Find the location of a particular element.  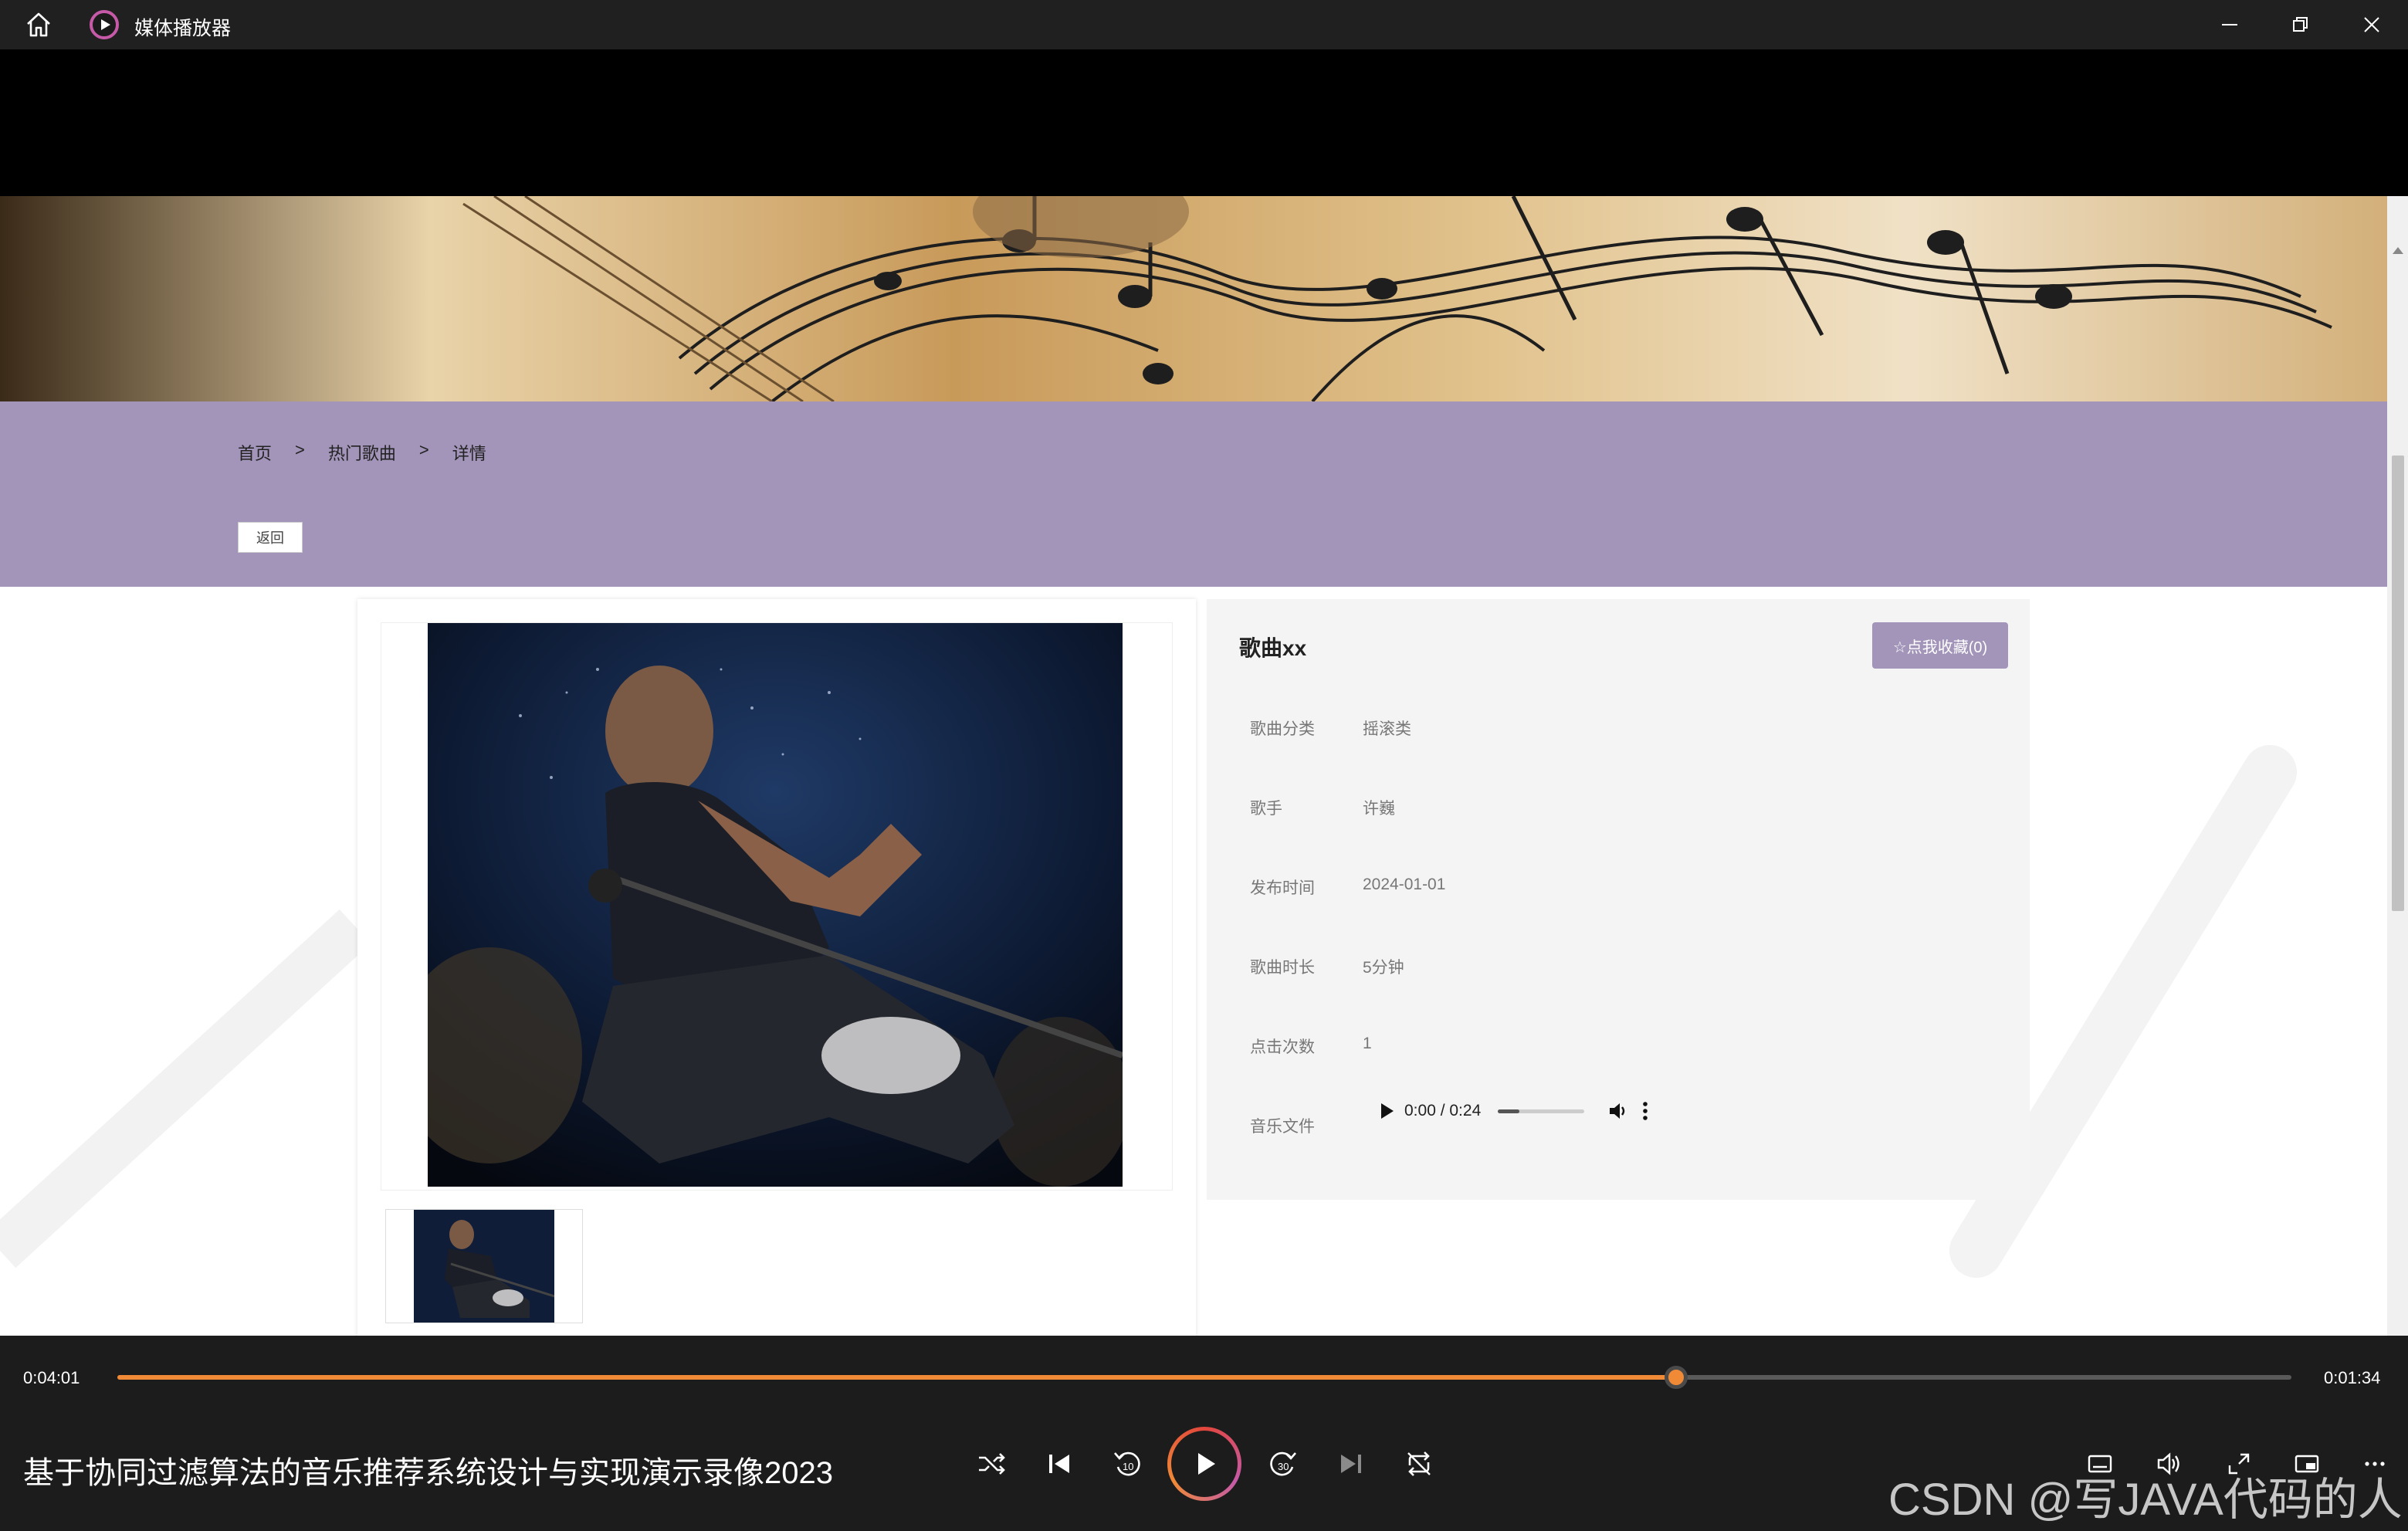

page-scrollbar is located at coordinates (2397, 766).